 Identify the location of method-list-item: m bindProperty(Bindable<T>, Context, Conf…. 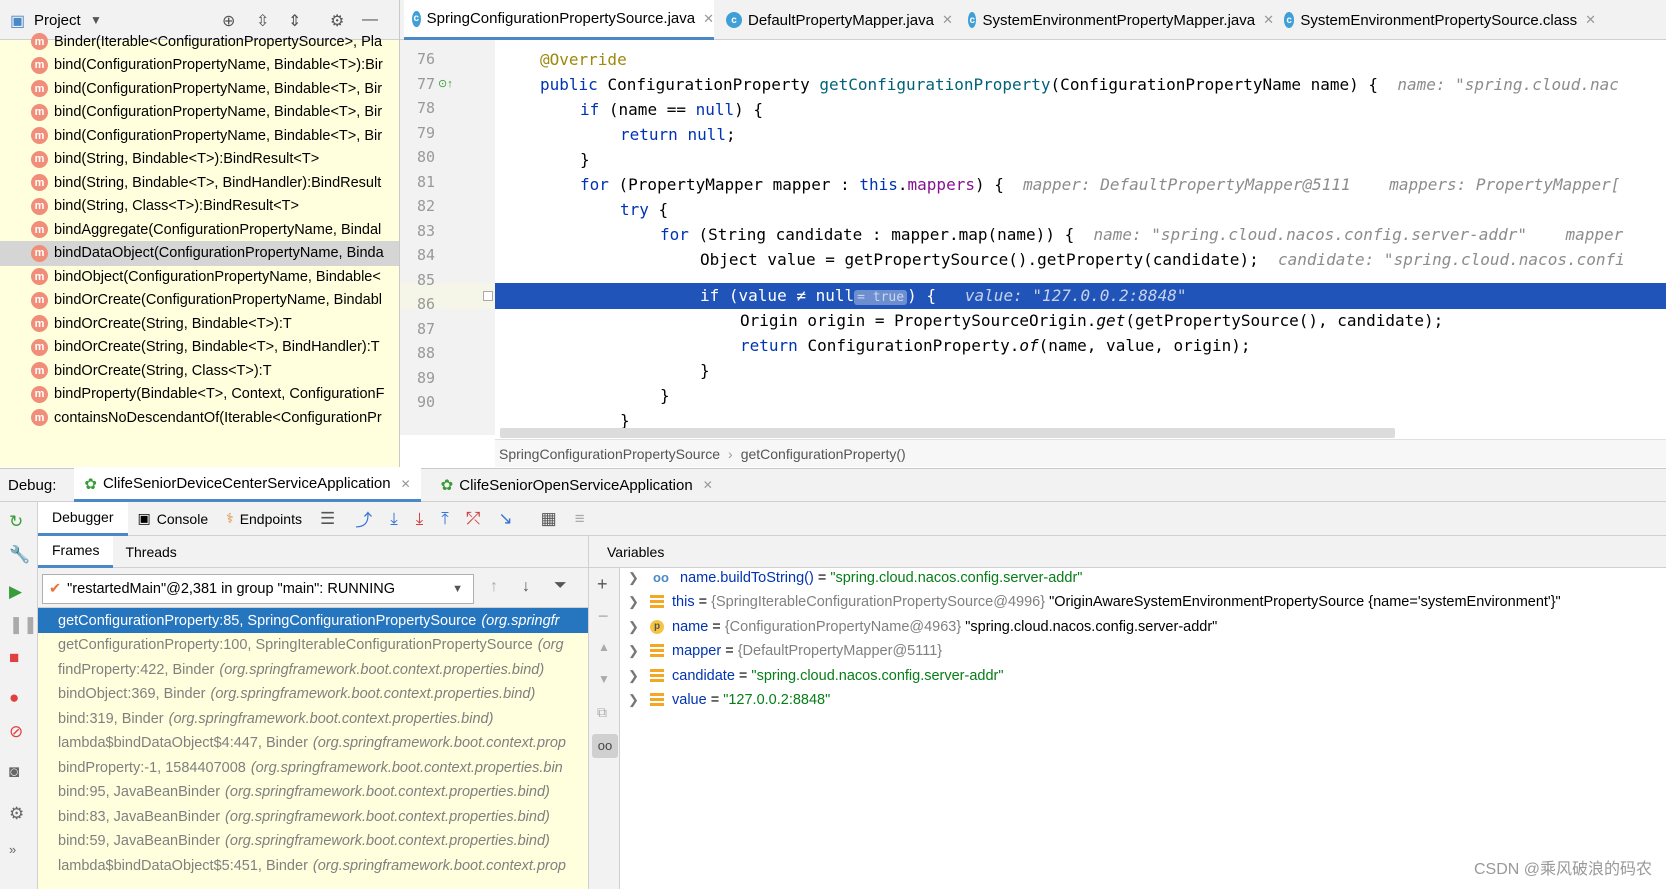
(199, 394).